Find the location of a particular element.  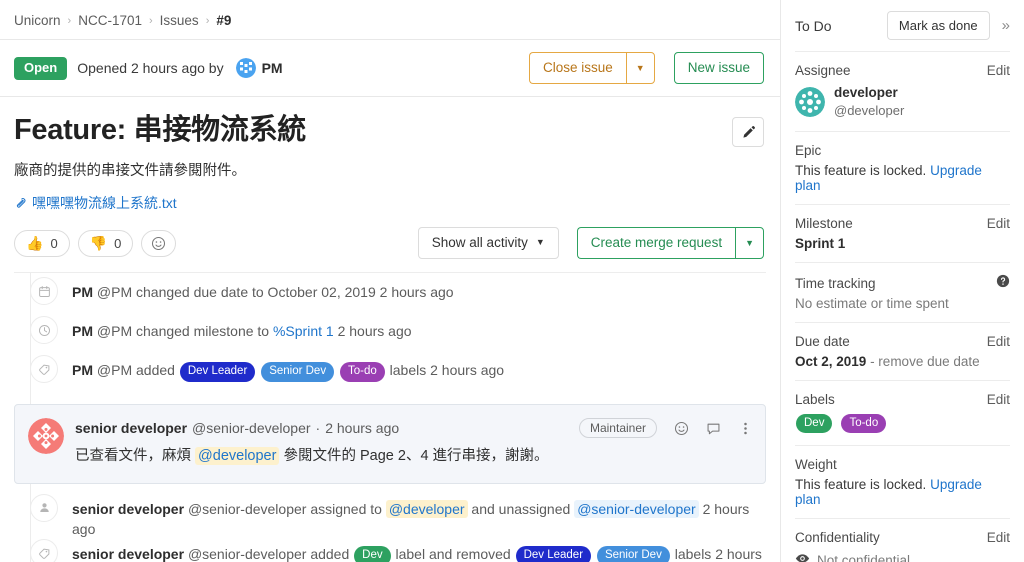

collapse-sidebar-icon: » is located at coordinates (1006, 25).